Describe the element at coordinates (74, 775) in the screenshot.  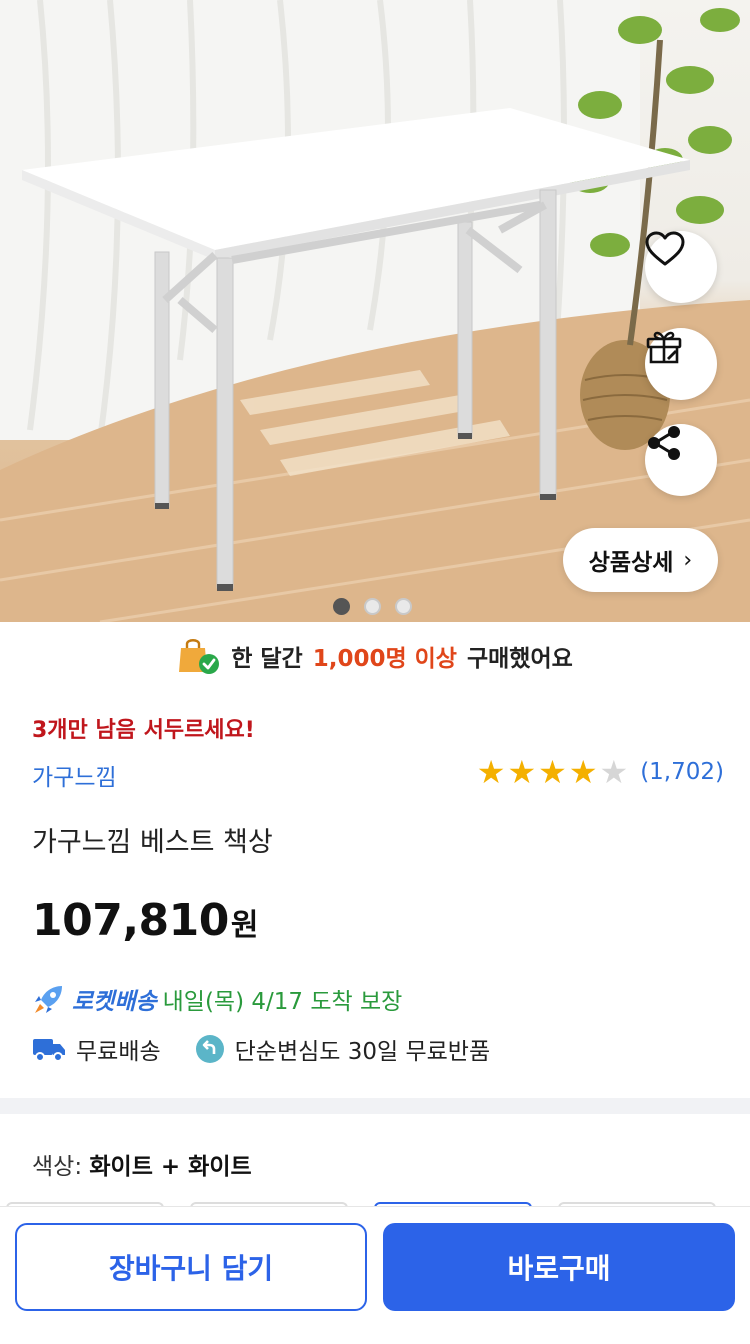
I see `brand-link: 가구느낌` at that location.